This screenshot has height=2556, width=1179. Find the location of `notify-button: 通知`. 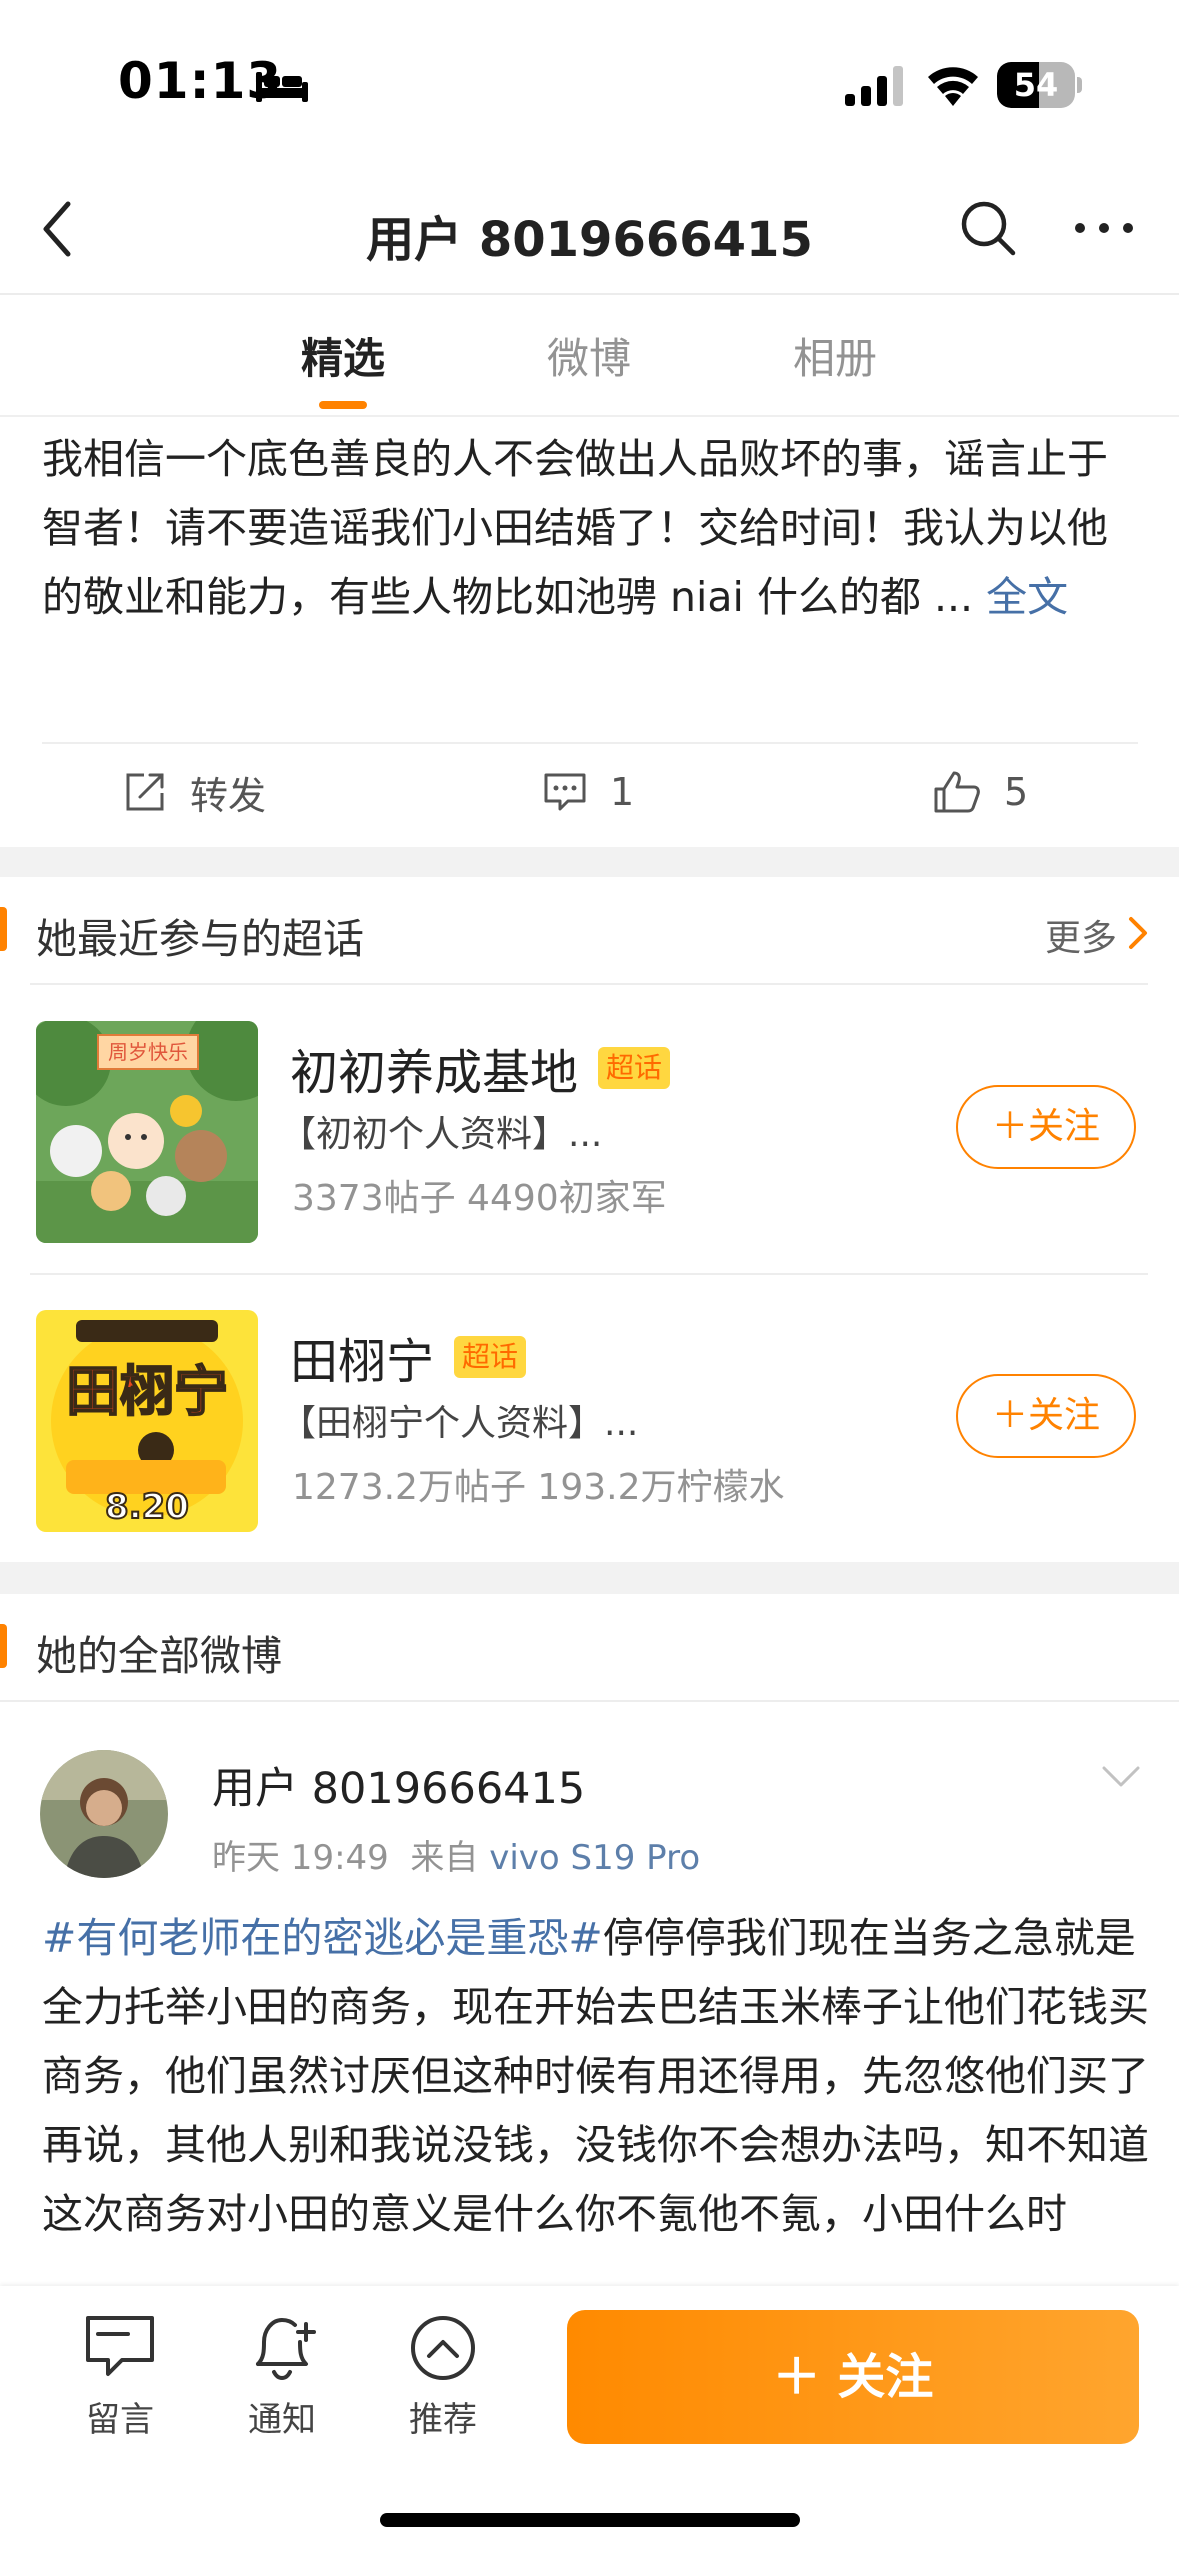

notify-button: 通知 is located at coordinates (282, 2376).